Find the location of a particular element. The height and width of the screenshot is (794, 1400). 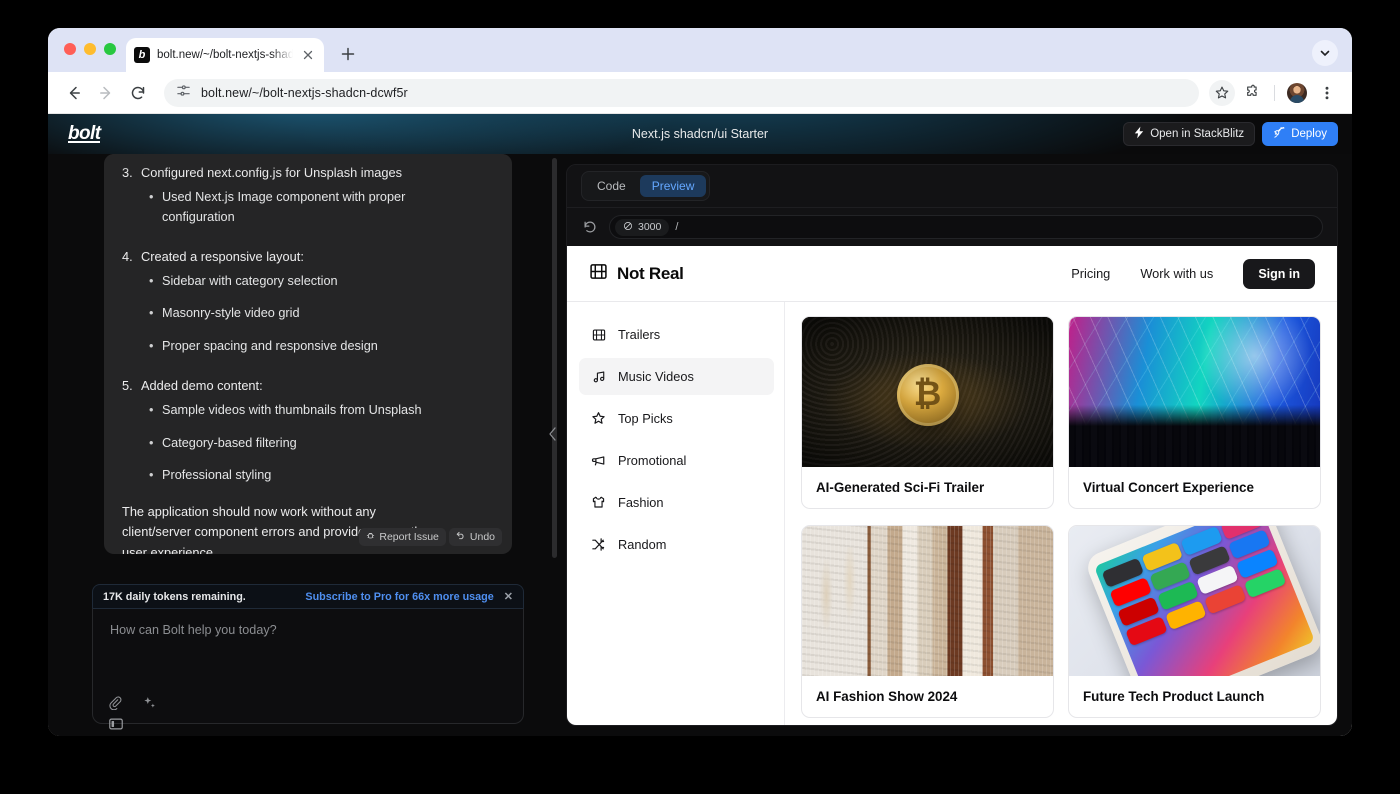

browser-tab-strip: b bolt.new/~/bolt-nextjs-shadc is located at coordinates (700, 50).